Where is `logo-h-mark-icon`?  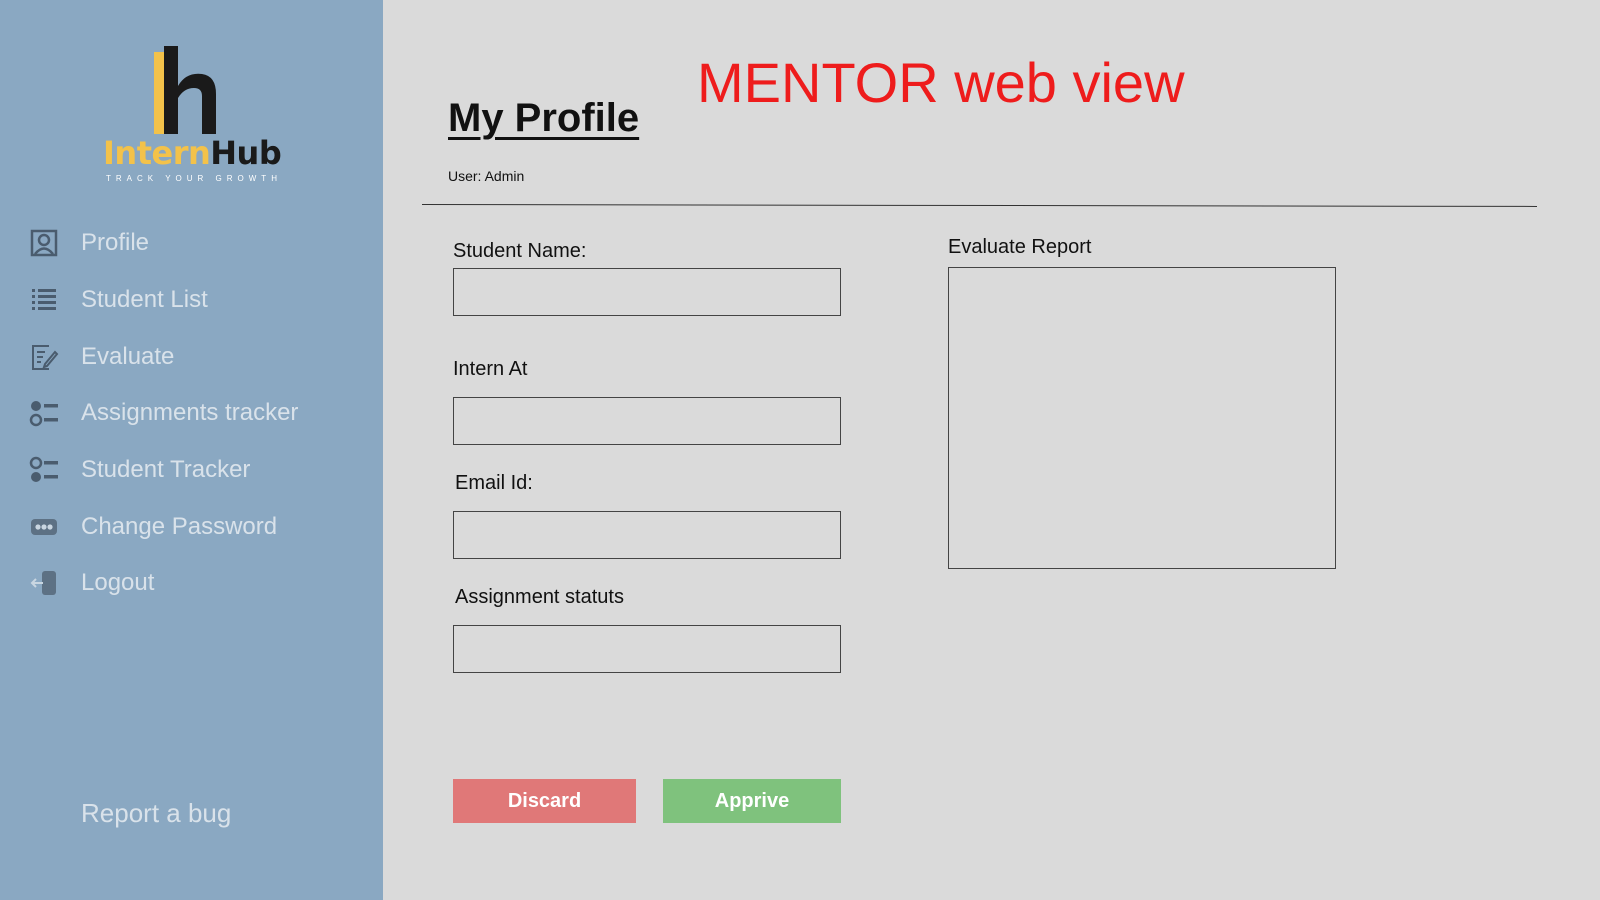
logo-h-mark-icon is located at coordinates (185, 90).